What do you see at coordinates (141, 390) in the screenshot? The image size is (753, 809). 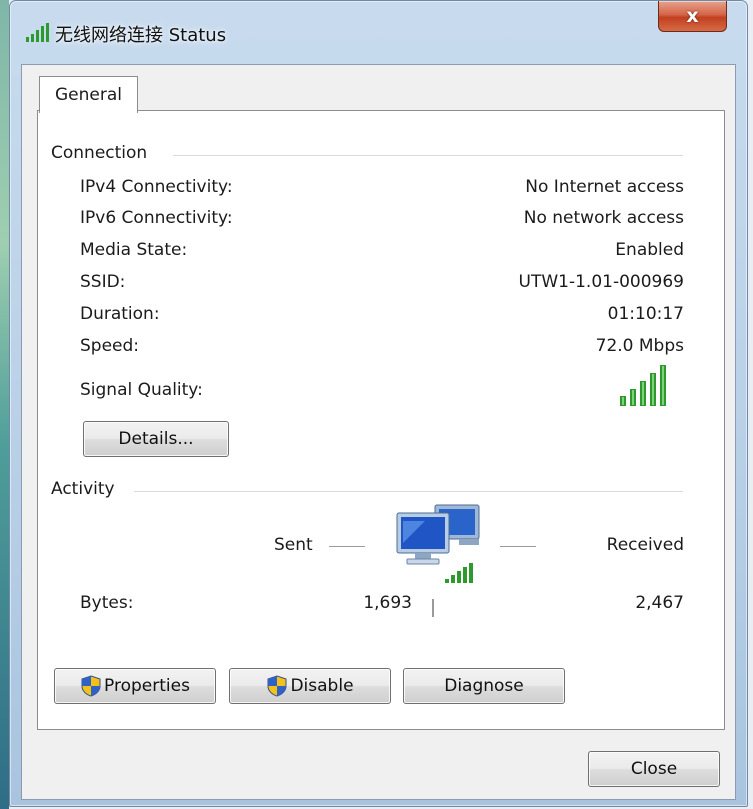 I see `signal-quality-label: Signal Quality:` at bounding box center [141, 390].